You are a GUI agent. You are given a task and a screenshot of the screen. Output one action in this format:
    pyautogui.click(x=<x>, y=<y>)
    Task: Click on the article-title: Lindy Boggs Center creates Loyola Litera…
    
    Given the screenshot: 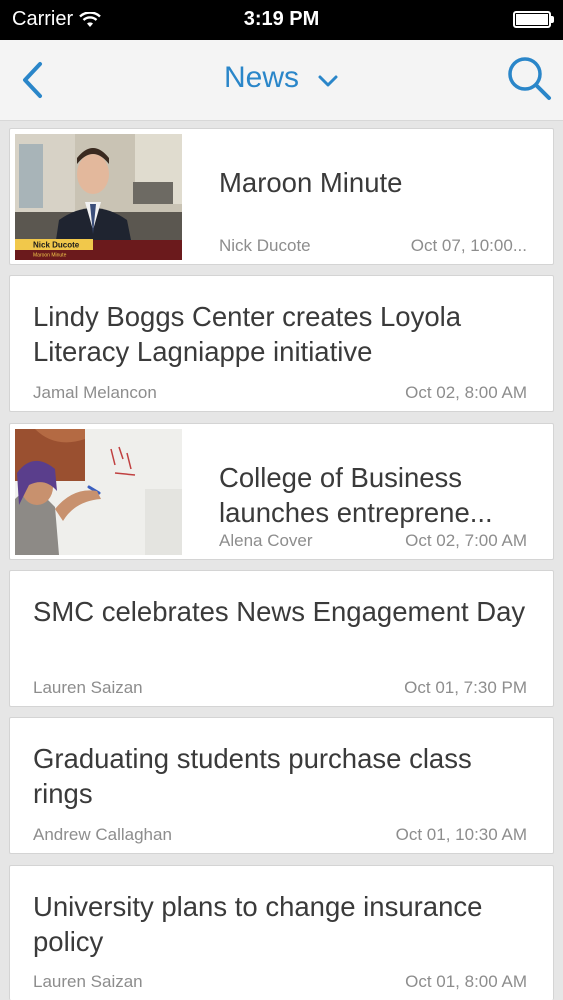 What is the action you would take?
    pyautogui.click(x=247, y=334)
    